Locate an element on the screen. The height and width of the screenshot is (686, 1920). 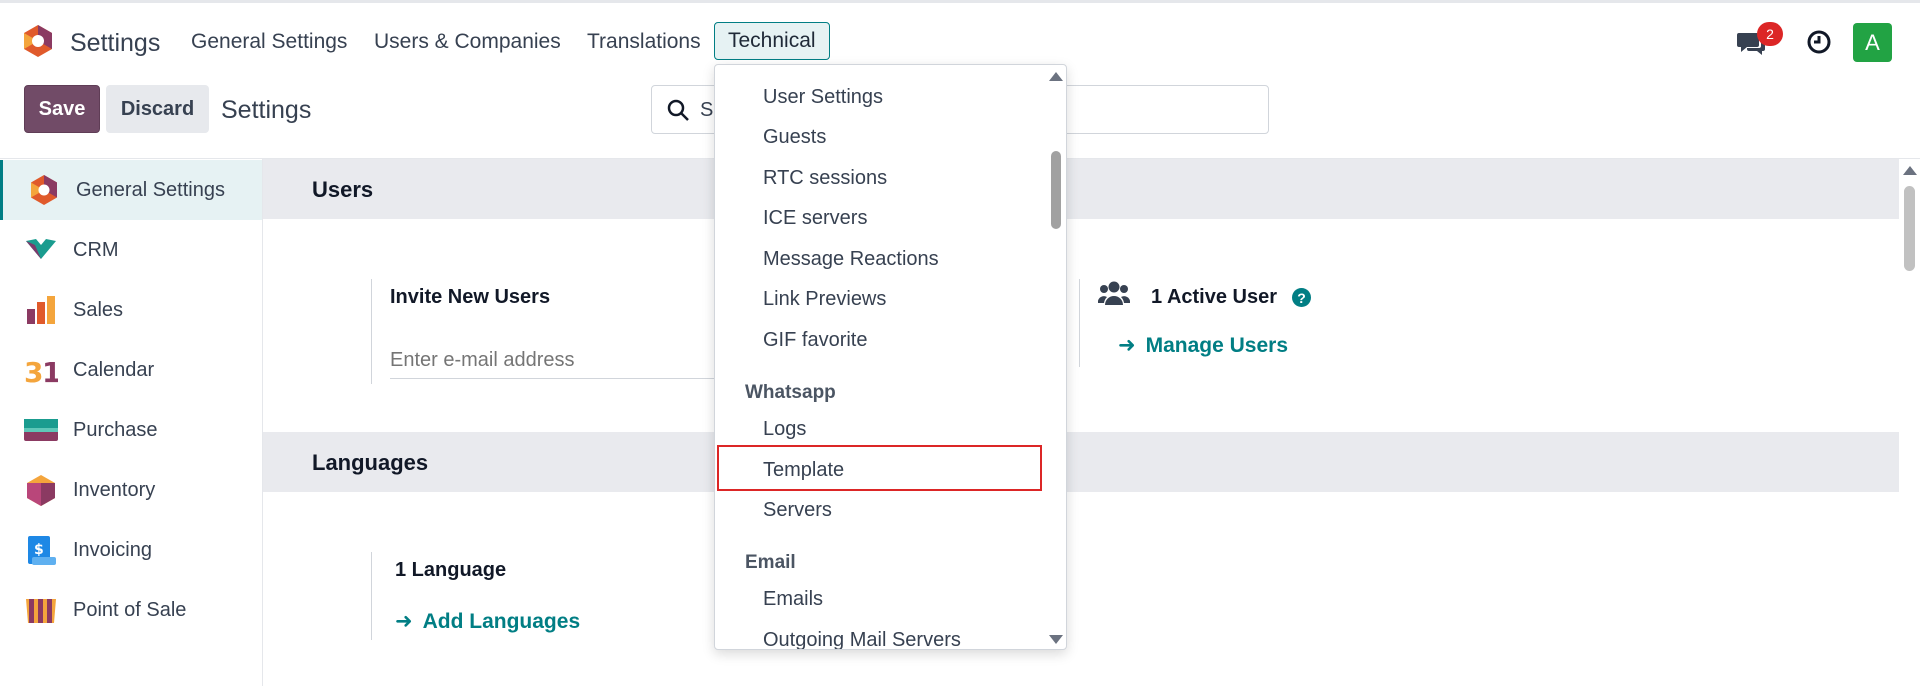
search-icon is located at coordinates (678, 110).